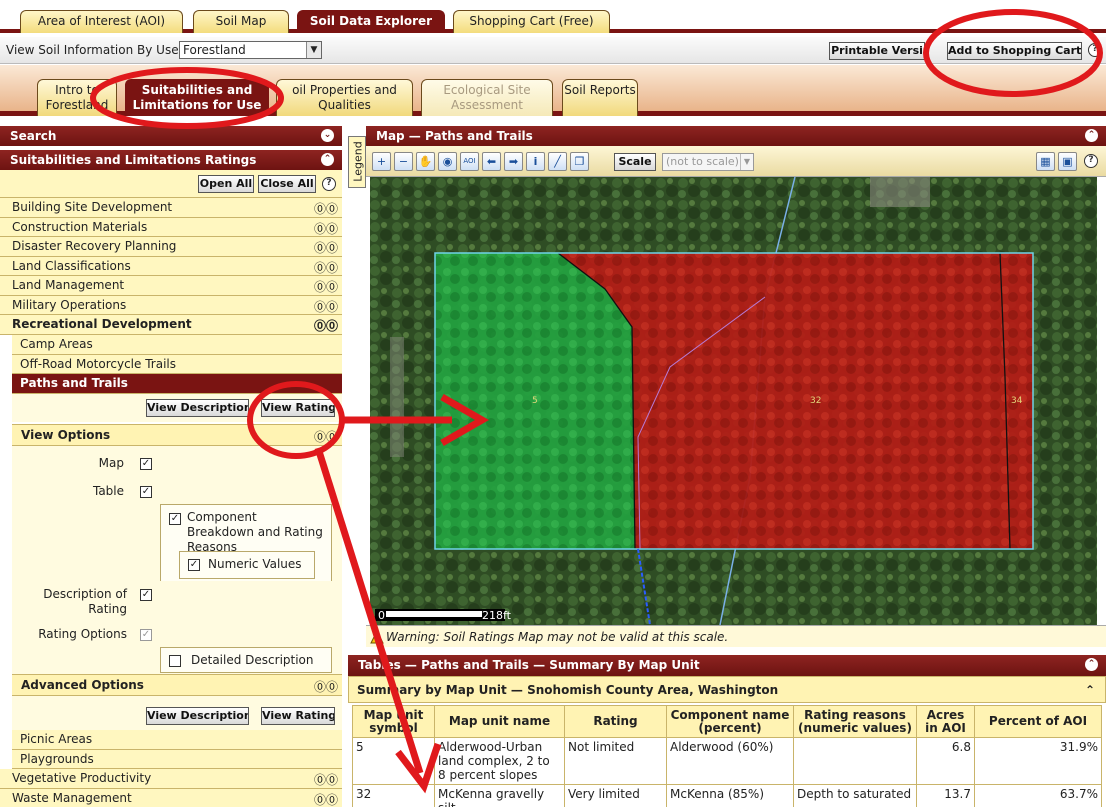 The height and width of the screenshot is (807, 1106). Describe the element at coordinates (177, 364) in the screenshot. I see `item-off-road-trails: Off-Road Motorcycle Trails` at that location.